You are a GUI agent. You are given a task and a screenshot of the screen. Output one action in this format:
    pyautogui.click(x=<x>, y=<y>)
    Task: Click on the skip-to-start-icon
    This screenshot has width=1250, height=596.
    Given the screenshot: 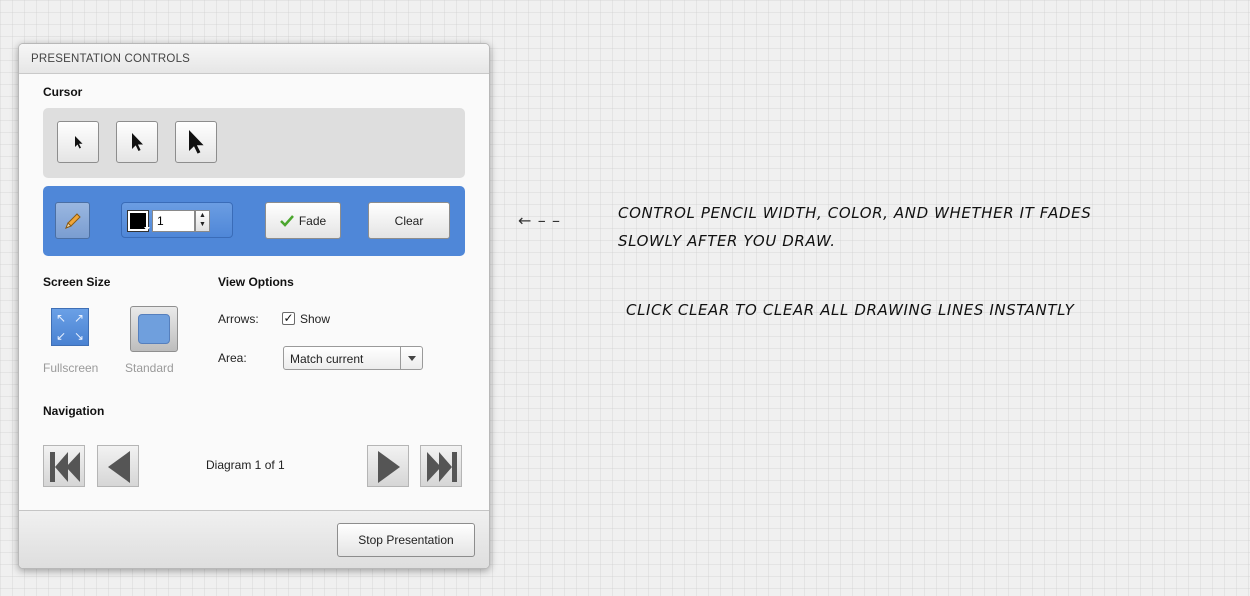 What is the action you would take?
    pyautogui.click(x=65, y=467)
    